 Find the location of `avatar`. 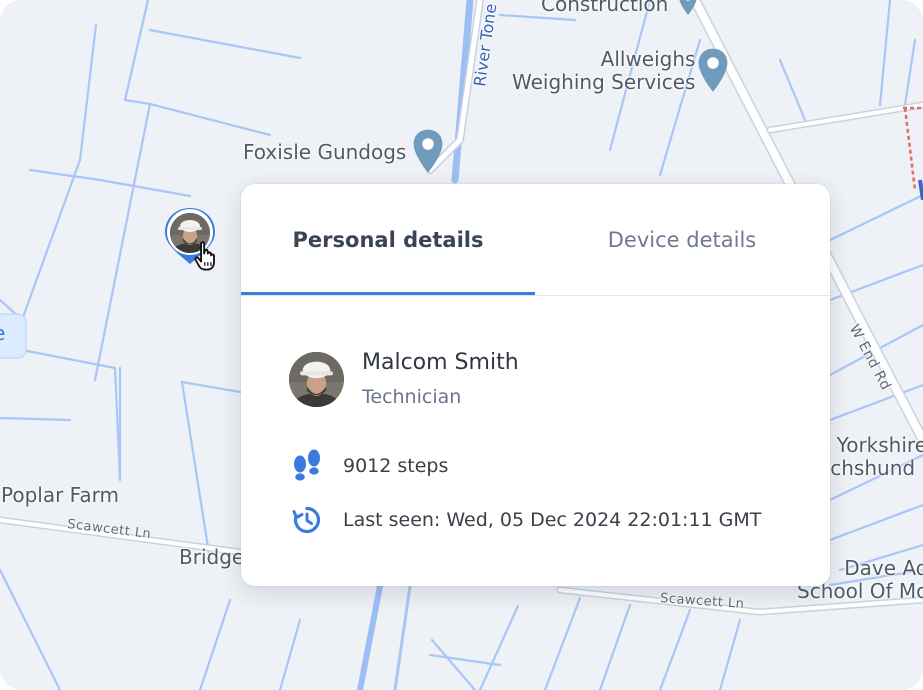

avatar is located at coordinates (316, 379).